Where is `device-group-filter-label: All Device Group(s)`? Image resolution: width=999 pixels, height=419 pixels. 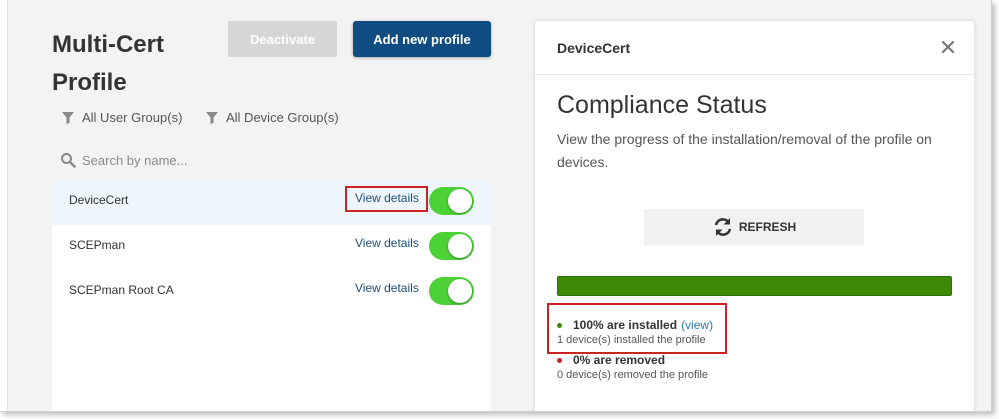 device-group-filter-label: All Device Group(s) is located at coordinates (282, 117).